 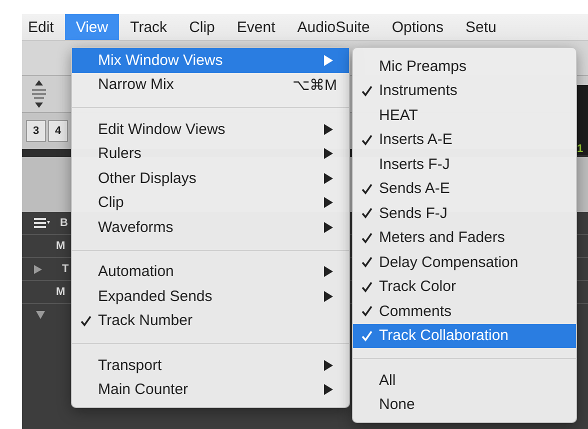 What do you see at coordinates (40, 315) in the screenshot?
I see `collapse-triangle-icon` at bounding box center [40, 315].